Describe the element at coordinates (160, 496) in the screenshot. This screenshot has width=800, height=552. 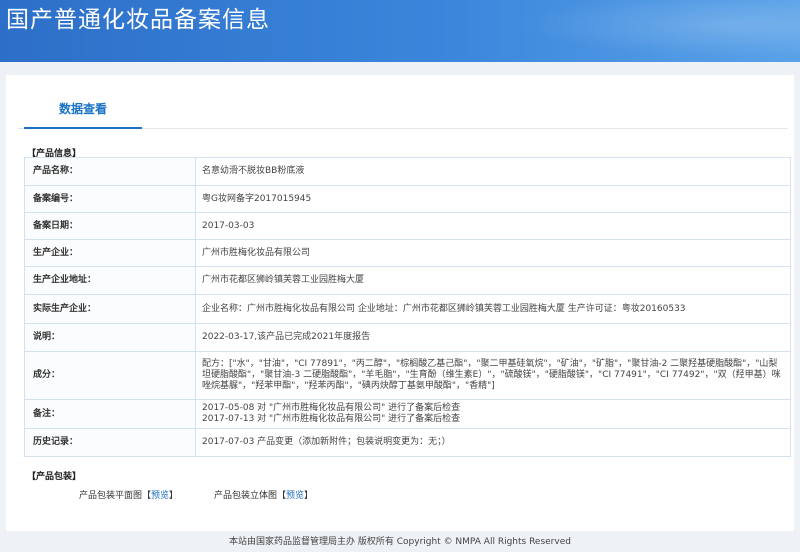
I see `preview-flat-link: 预览` at that location.